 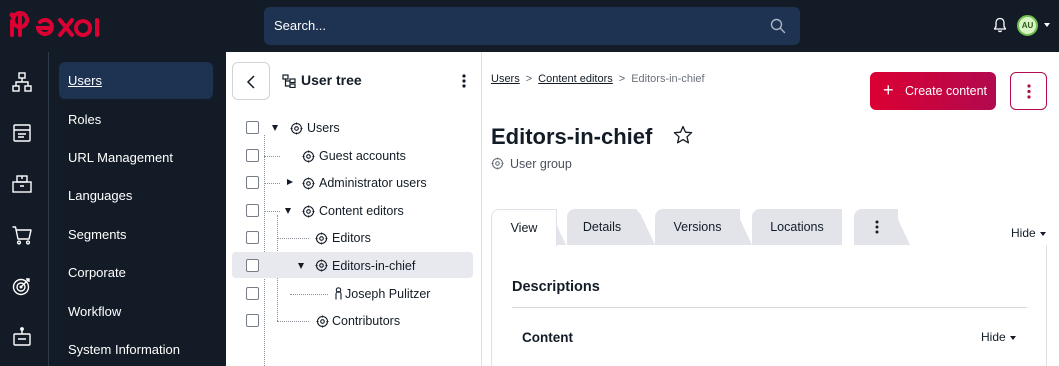 What do you see at coordinates (683, 135) in the screenshot?
I see `star-icon` at bounding box center [683, 135].